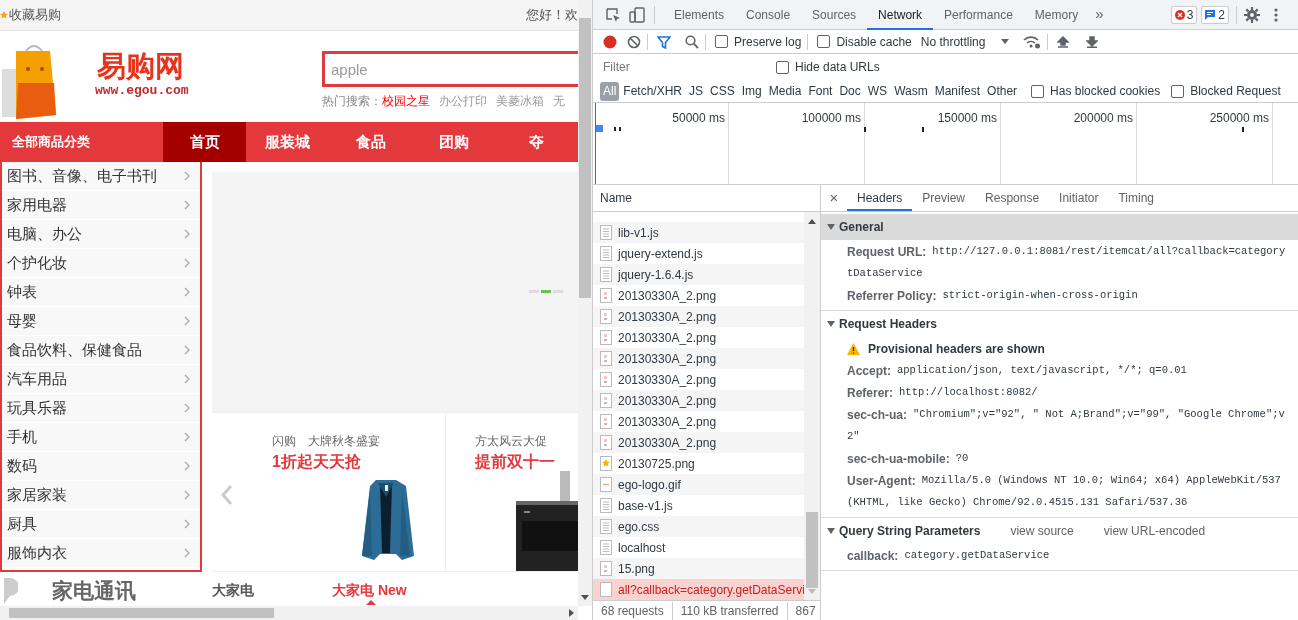 The height and width of the screenshot is (620, 1298). I want to click on details-tab: Preview, so click(944, 198).